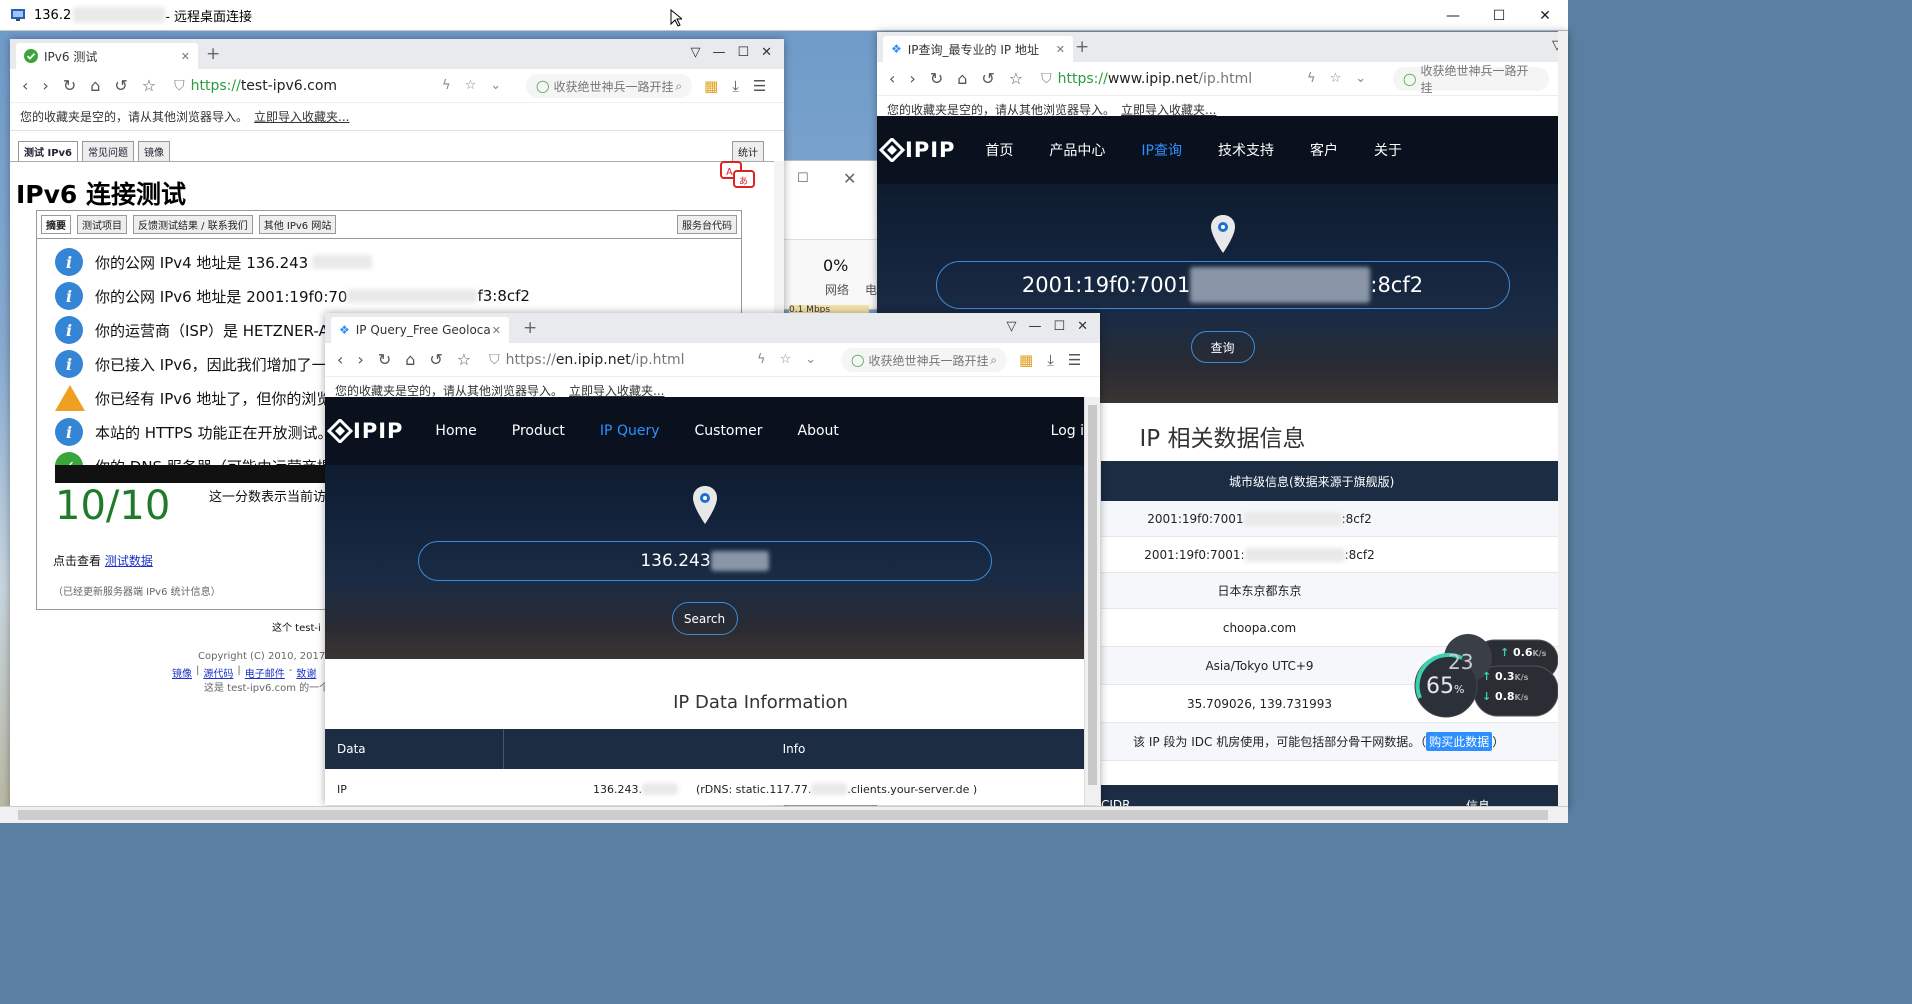 The height and width of the screenshot is (1004, 1912). Describe the element at coordinates (1459, 741) in the screenshot. I see `buy-data-link: 购买此数据` at that location.